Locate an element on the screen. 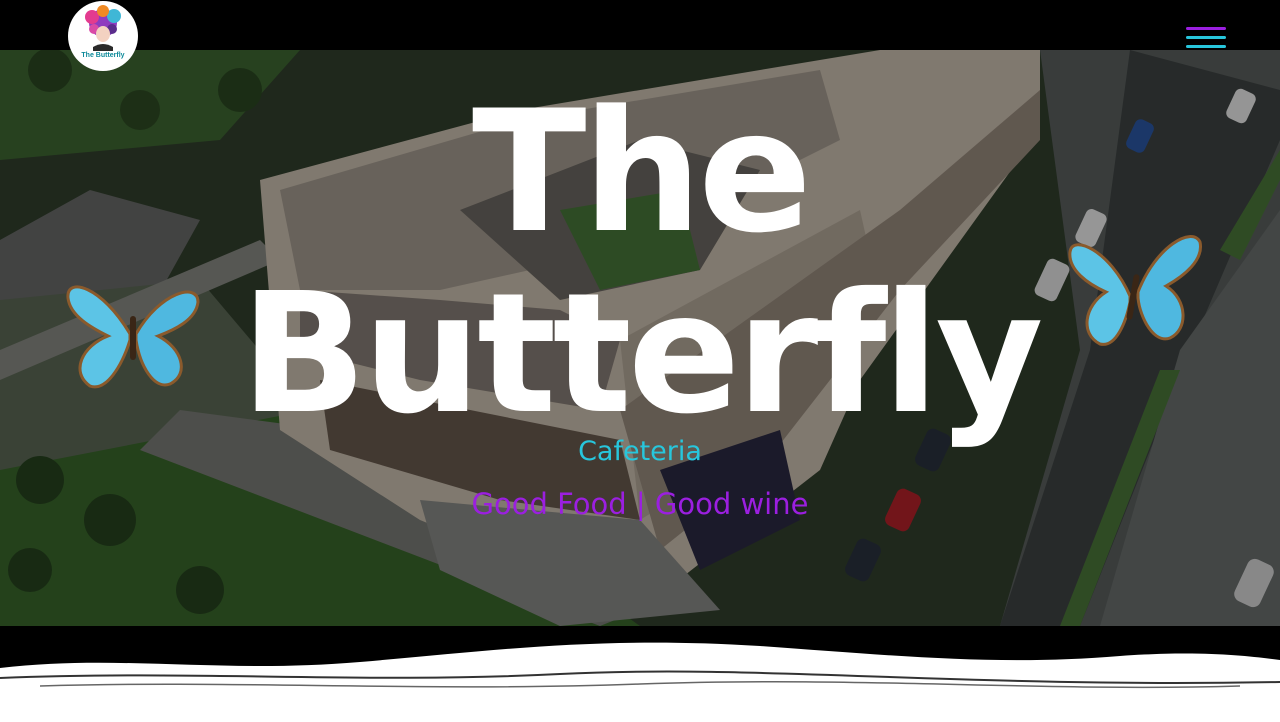 The image size is (1280, 722). footer-brush-divider is located at coordinates (640, 674).